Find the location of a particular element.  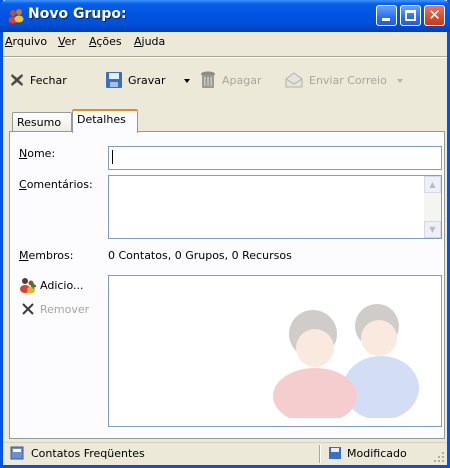

tab-detalhes-label: Detalhes is located at coordinates (101, 119).